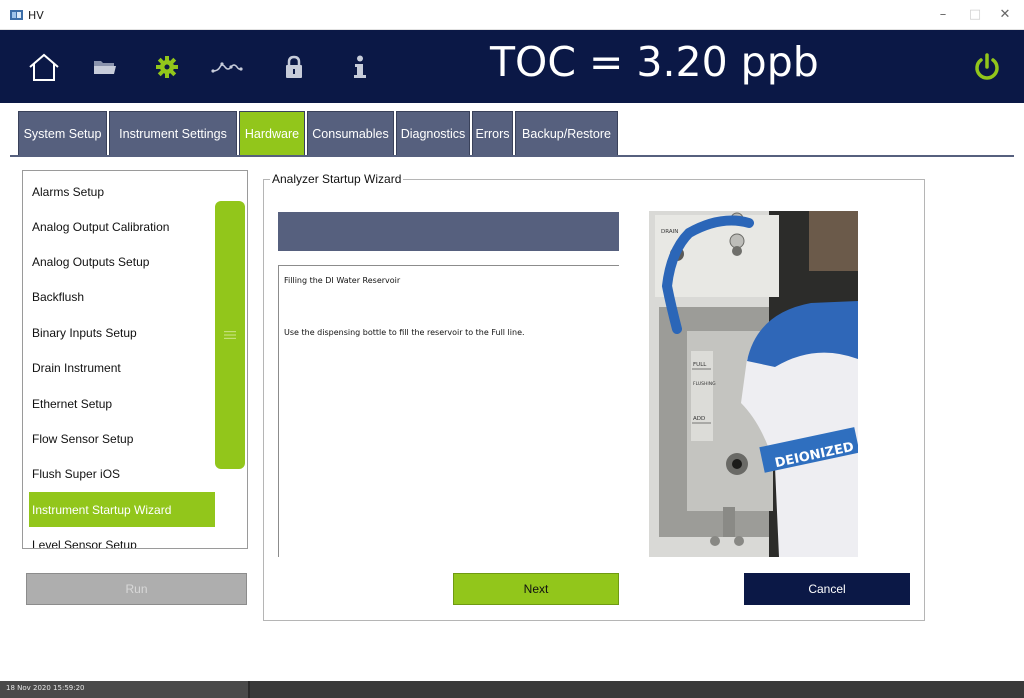 The width and height of the screenshot is (1024, 698). I want to click on drain-port-label: DRAIN, so click(669, 232).